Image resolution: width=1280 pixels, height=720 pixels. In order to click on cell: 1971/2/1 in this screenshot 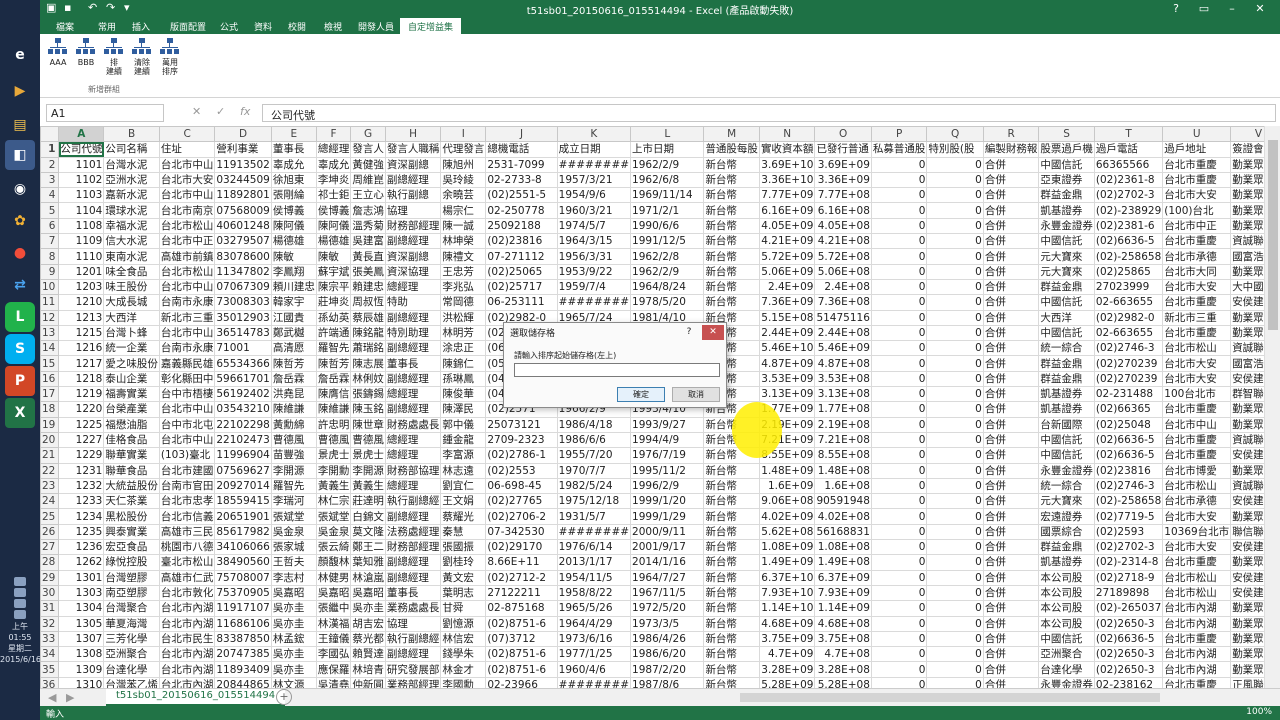, I will do `click(667, 210)`.